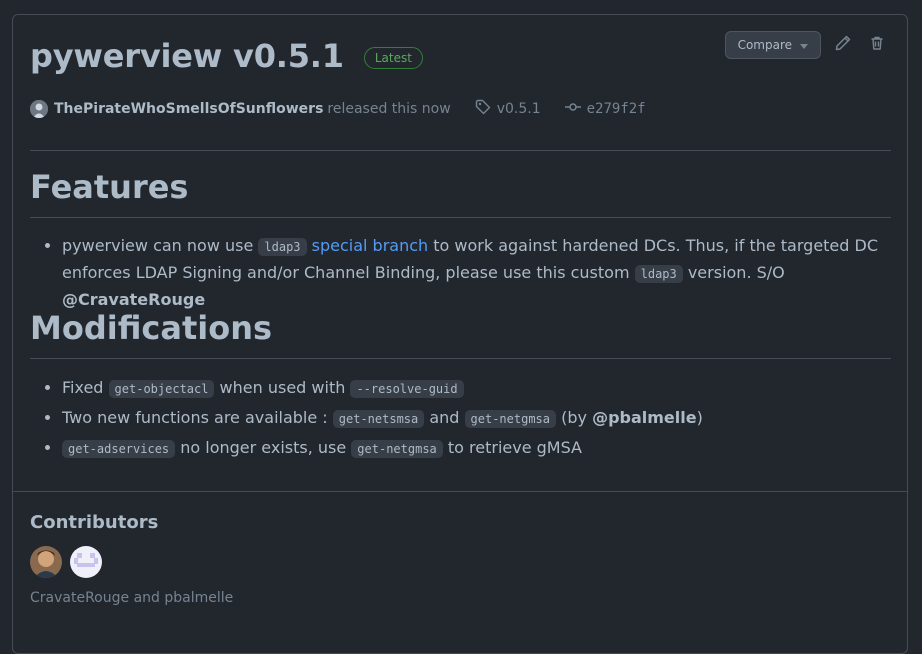  Describe the element at coordinates (39, 109) in the screenshot. I see `author-avatar` at that location.